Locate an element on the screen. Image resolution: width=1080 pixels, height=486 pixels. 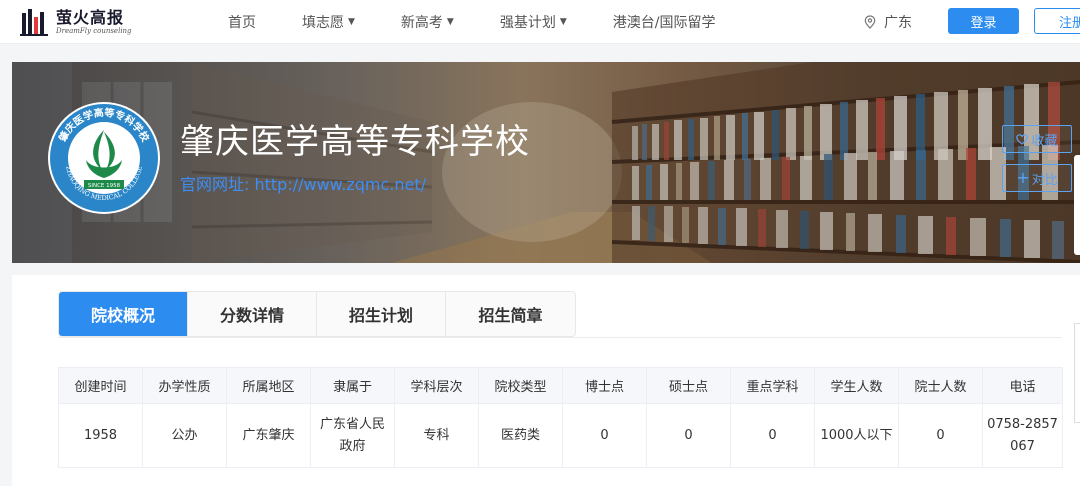
logo-tagline: DreamFly counseling is located at coordinates (94, 30).